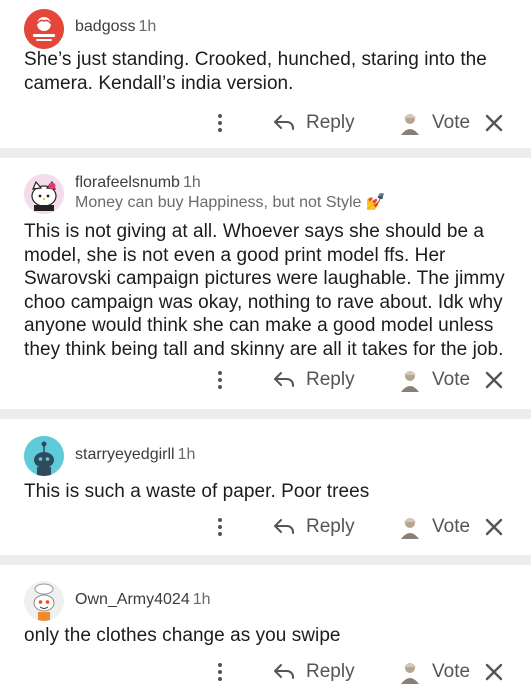 The height and width of the screenshot is (700, 531). What do you see at coordinates (132, 599) in the screenshot?
I see `username: Own_Army4024` at bounding box center [132, 599].